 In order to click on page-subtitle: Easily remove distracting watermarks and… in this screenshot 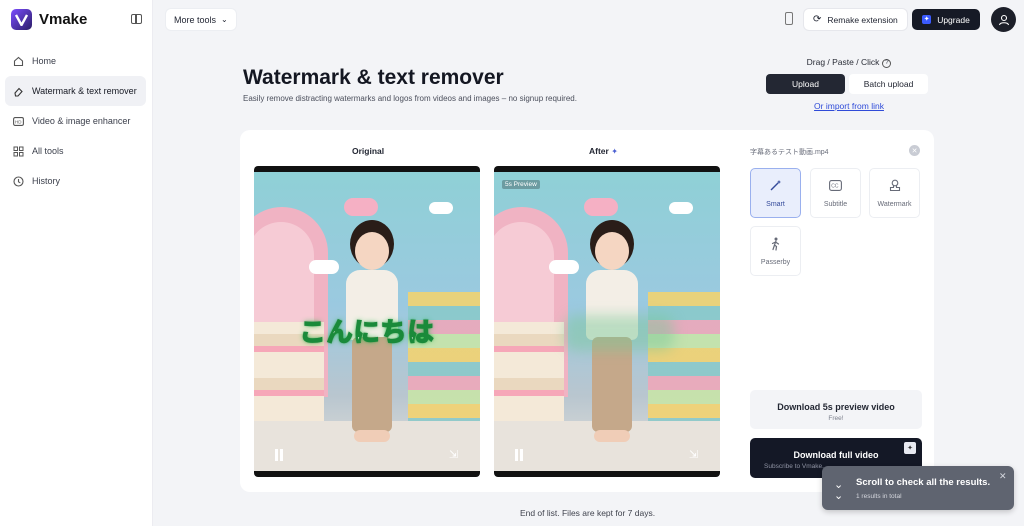, I will do `click(410, 98)`.